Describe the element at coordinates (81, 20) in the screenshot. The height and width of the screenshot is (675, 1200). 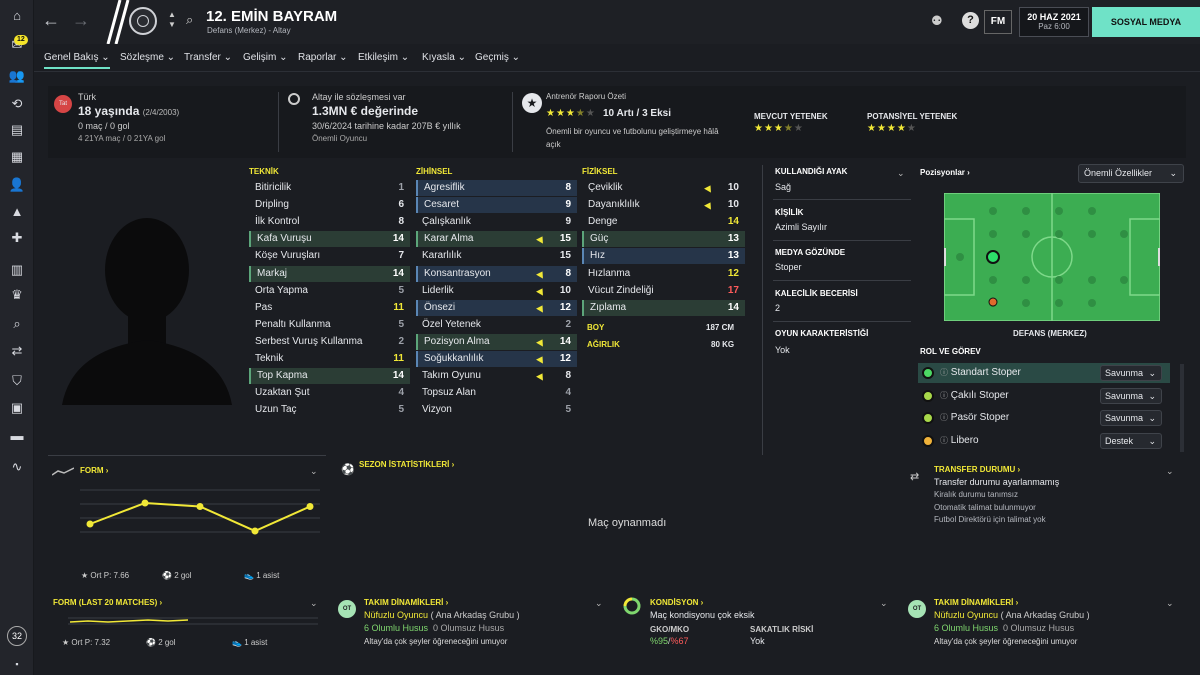
I see `forward-arrow-icon: →` at that location.